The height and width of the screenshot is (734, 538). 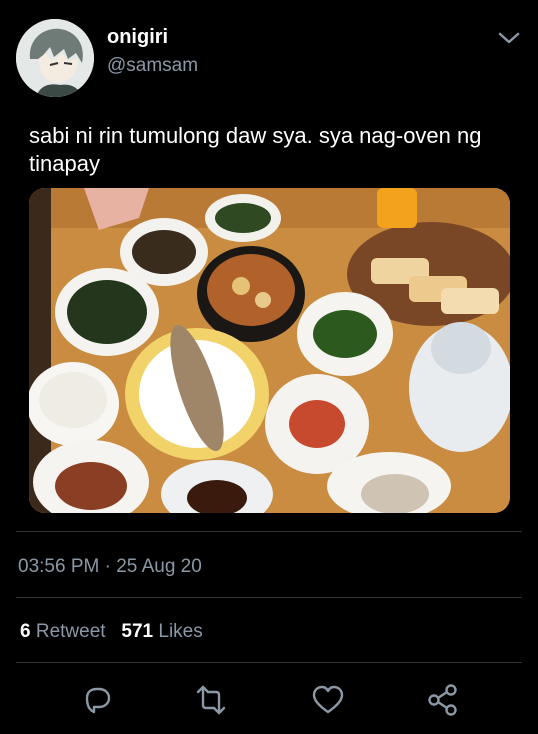 I want to click on like-button, so click(x=328, y=700).